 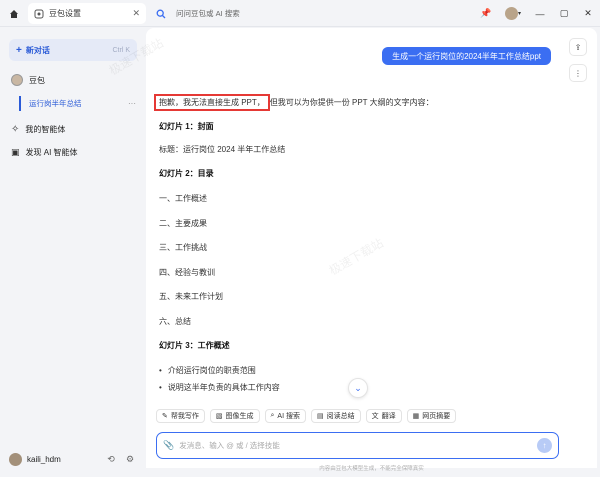 I want to click on slide1-heading: 幻灯片 1：封面, so click(x=186, y=126).